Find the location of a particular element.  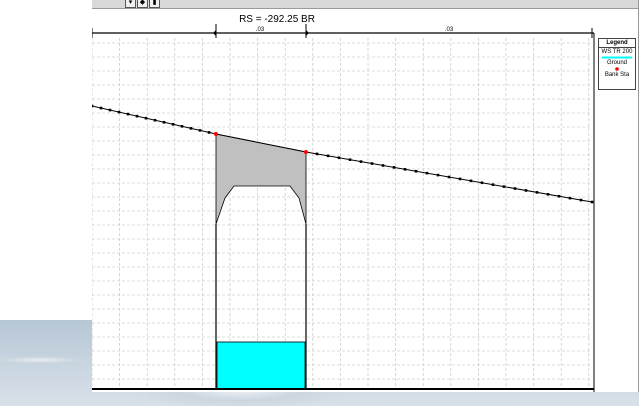

legend-ws: WS TR 200 is located at coordinates (617, 54).